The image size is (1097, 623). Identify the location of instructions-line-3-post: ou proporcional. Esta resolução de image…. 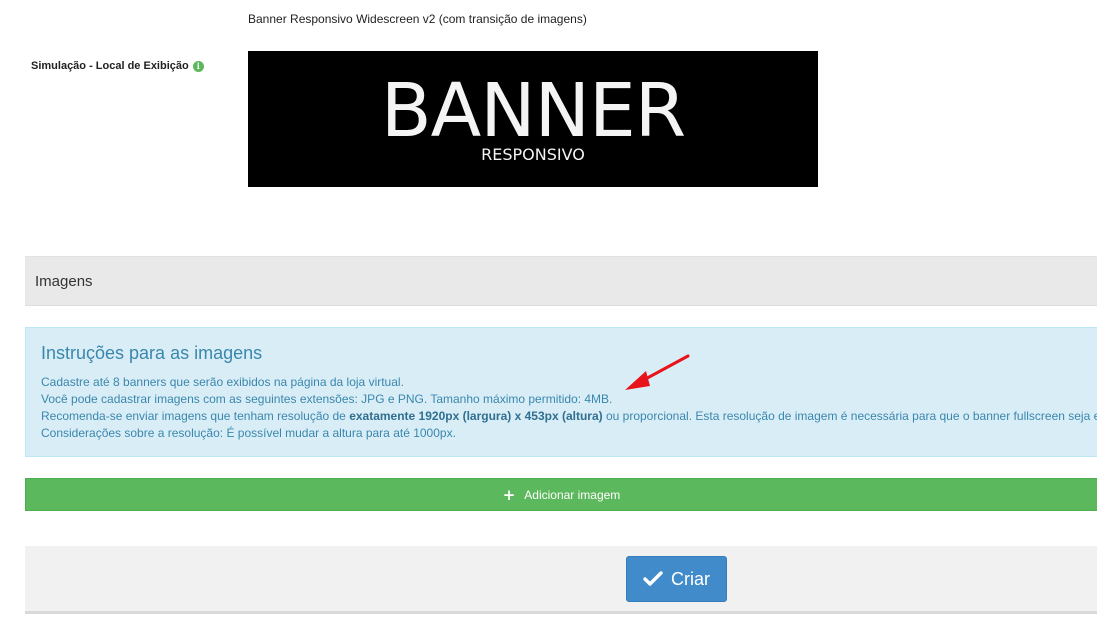
(849, 416).